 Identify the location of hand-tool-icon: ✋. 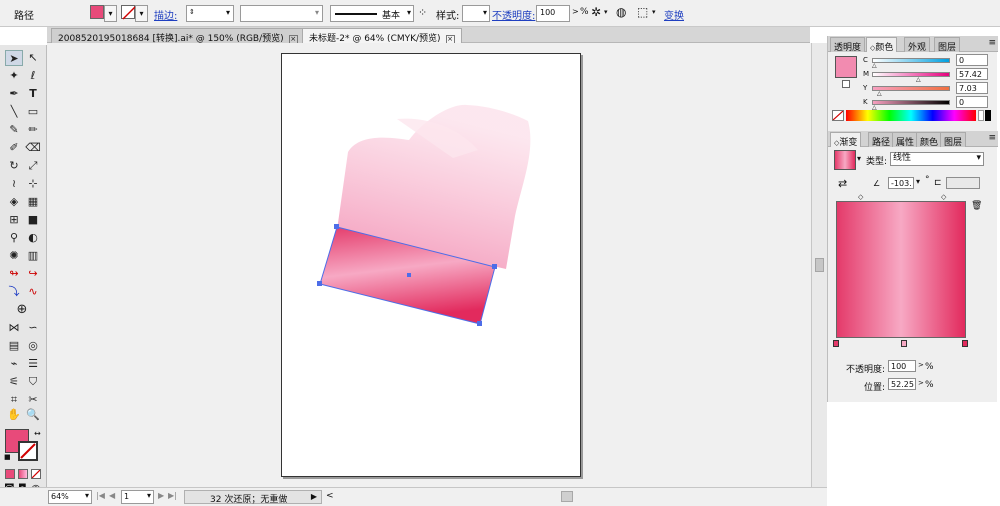
(14, 415).